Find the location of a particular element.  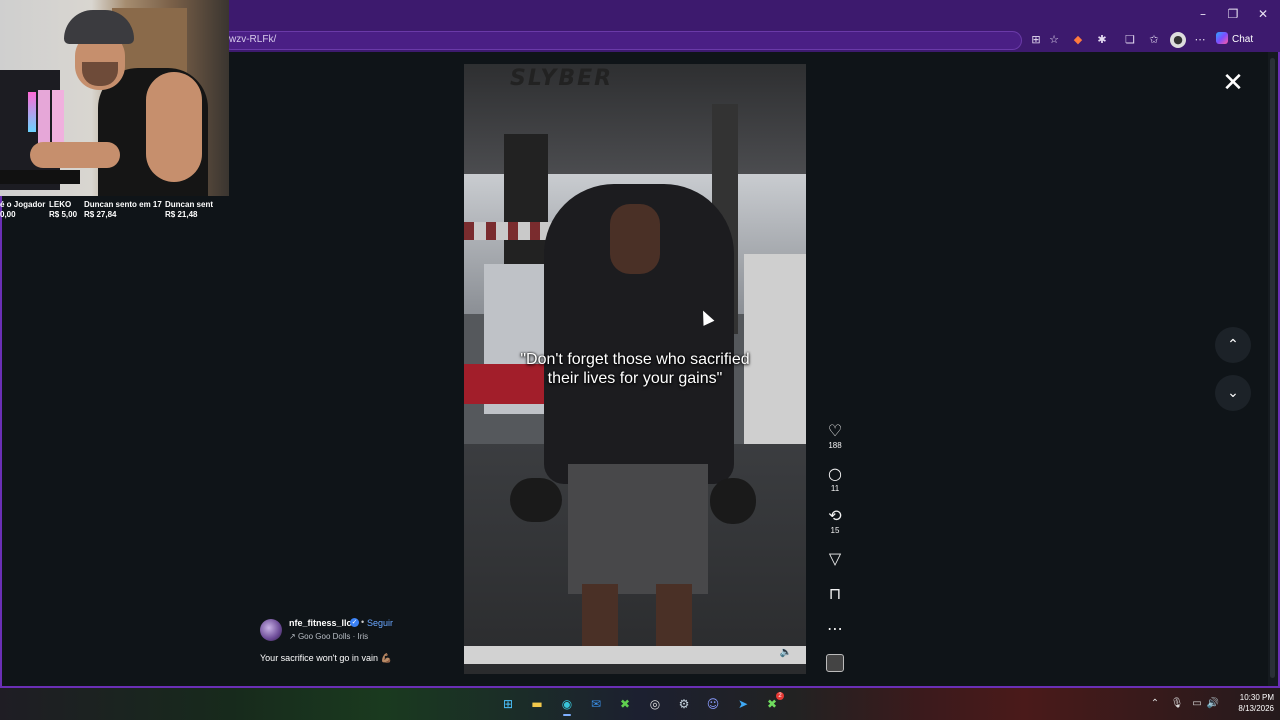

video-person-shorts is located at coordinates (638, 529).